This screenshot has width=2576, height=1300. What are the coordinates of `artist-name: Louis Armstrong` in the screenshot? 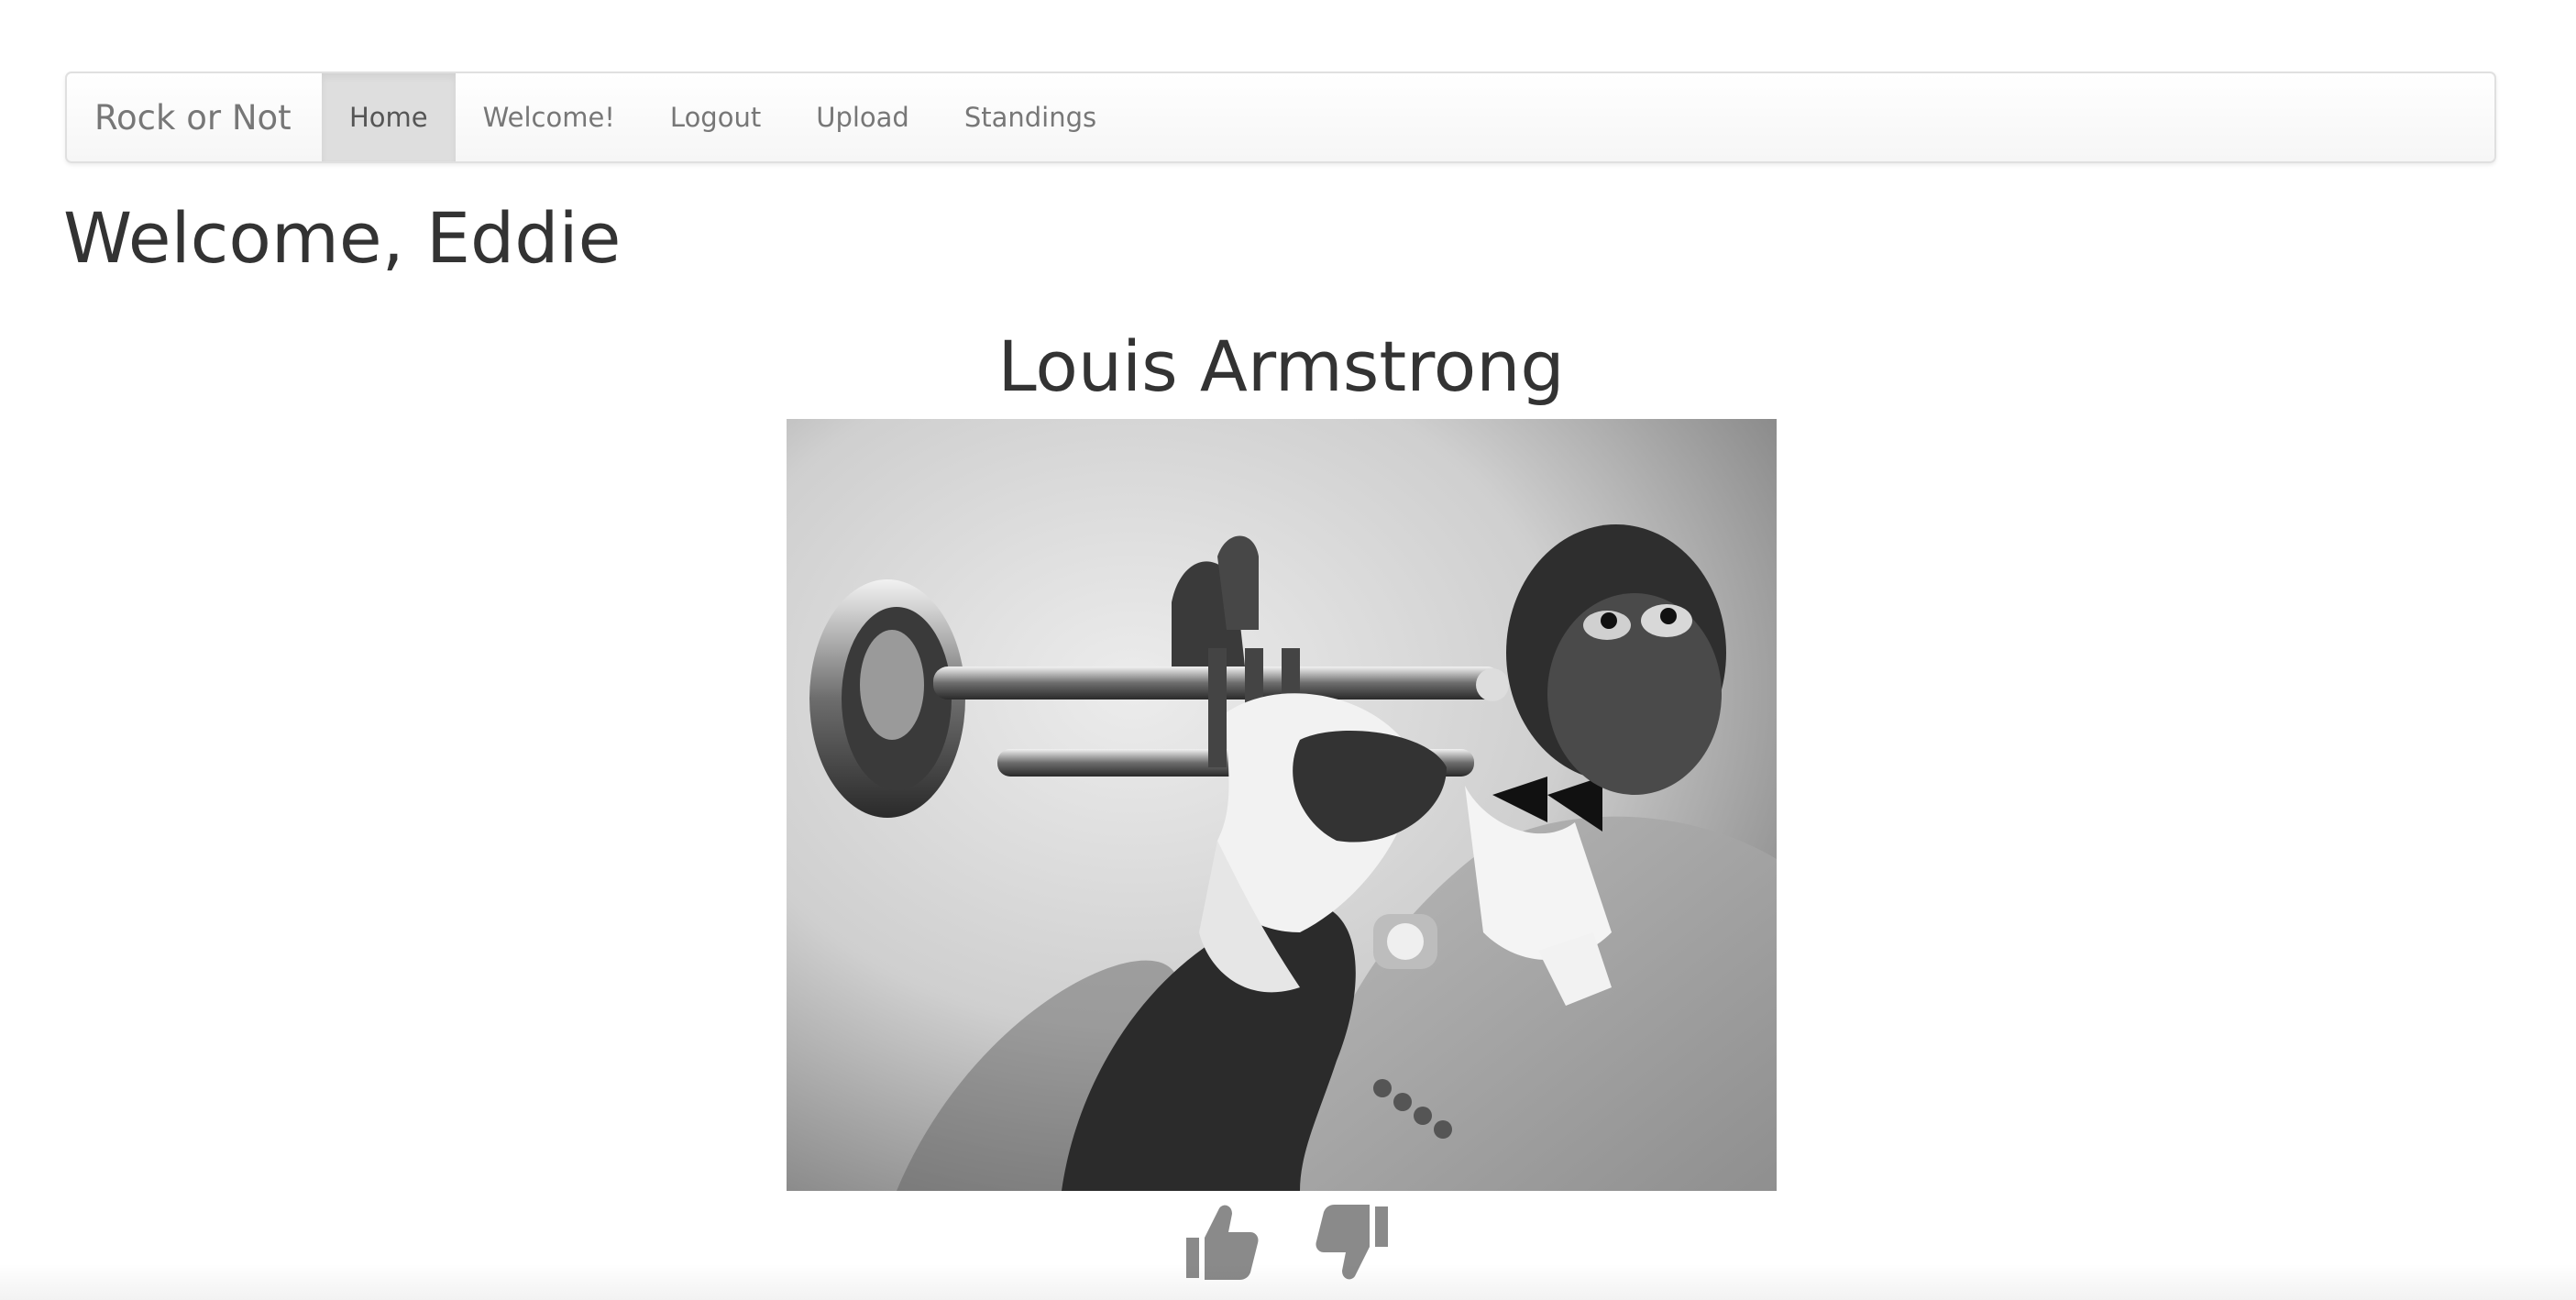 It's located at (1281, 366).